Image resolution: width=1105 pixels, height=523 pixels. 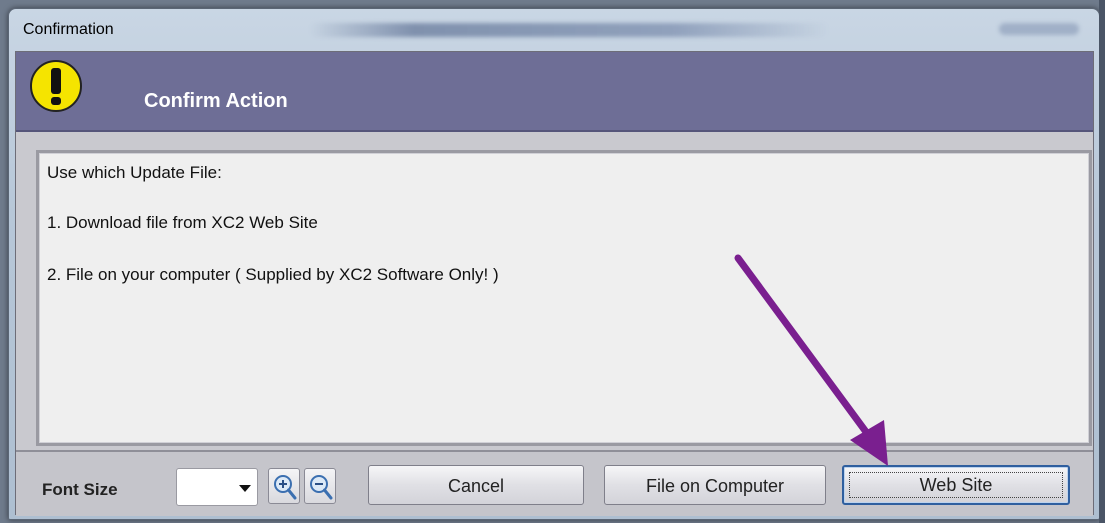 I want to click on font-size-dropdown, so click(x=217, y=487).